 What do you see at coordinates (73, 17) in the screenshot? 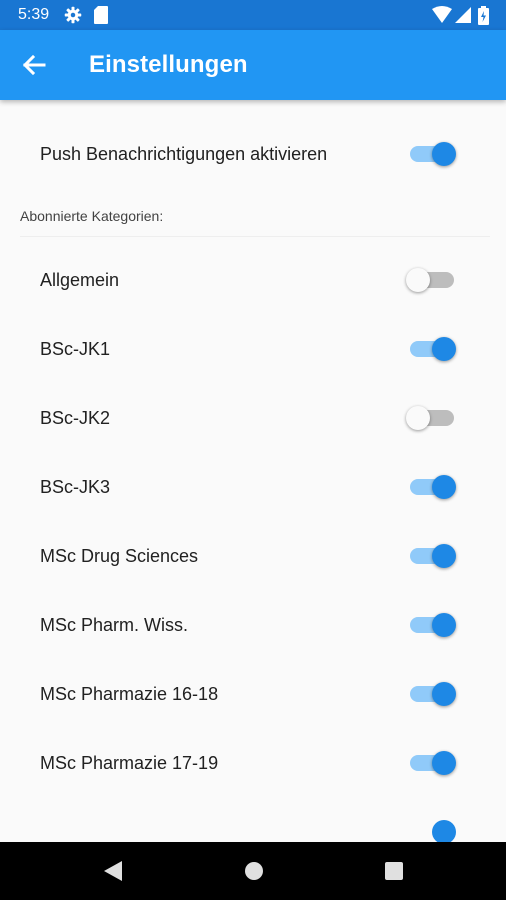
I see `gear-icon` at bounding box center [73, 17].